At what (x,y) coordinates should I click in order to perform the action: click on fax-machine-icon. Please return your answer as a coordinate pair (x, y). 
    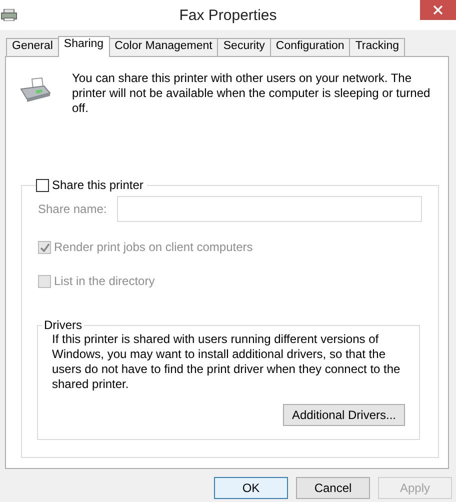
    Looking at the image, I should click on (35, 90).